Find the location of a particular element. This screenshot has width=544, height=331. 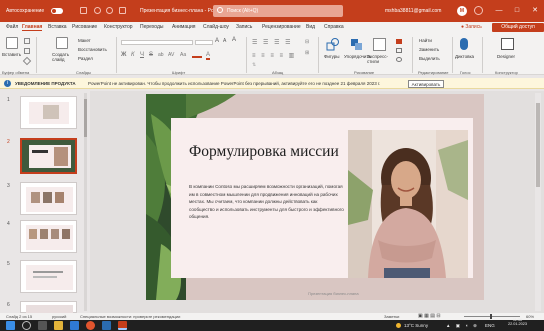

text-direction-icon: ⇅ is located at coordinates (254, 65).